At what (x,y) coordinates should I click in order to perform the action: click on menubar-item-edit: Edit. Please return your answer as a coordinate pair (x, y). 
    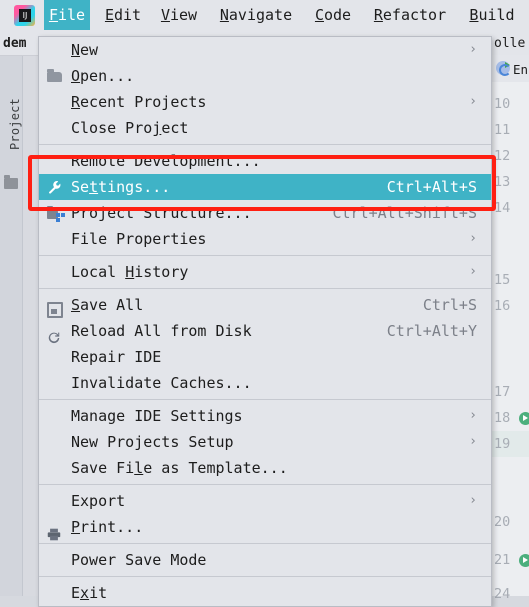
    Looking at the image, I should click on (123, 15).